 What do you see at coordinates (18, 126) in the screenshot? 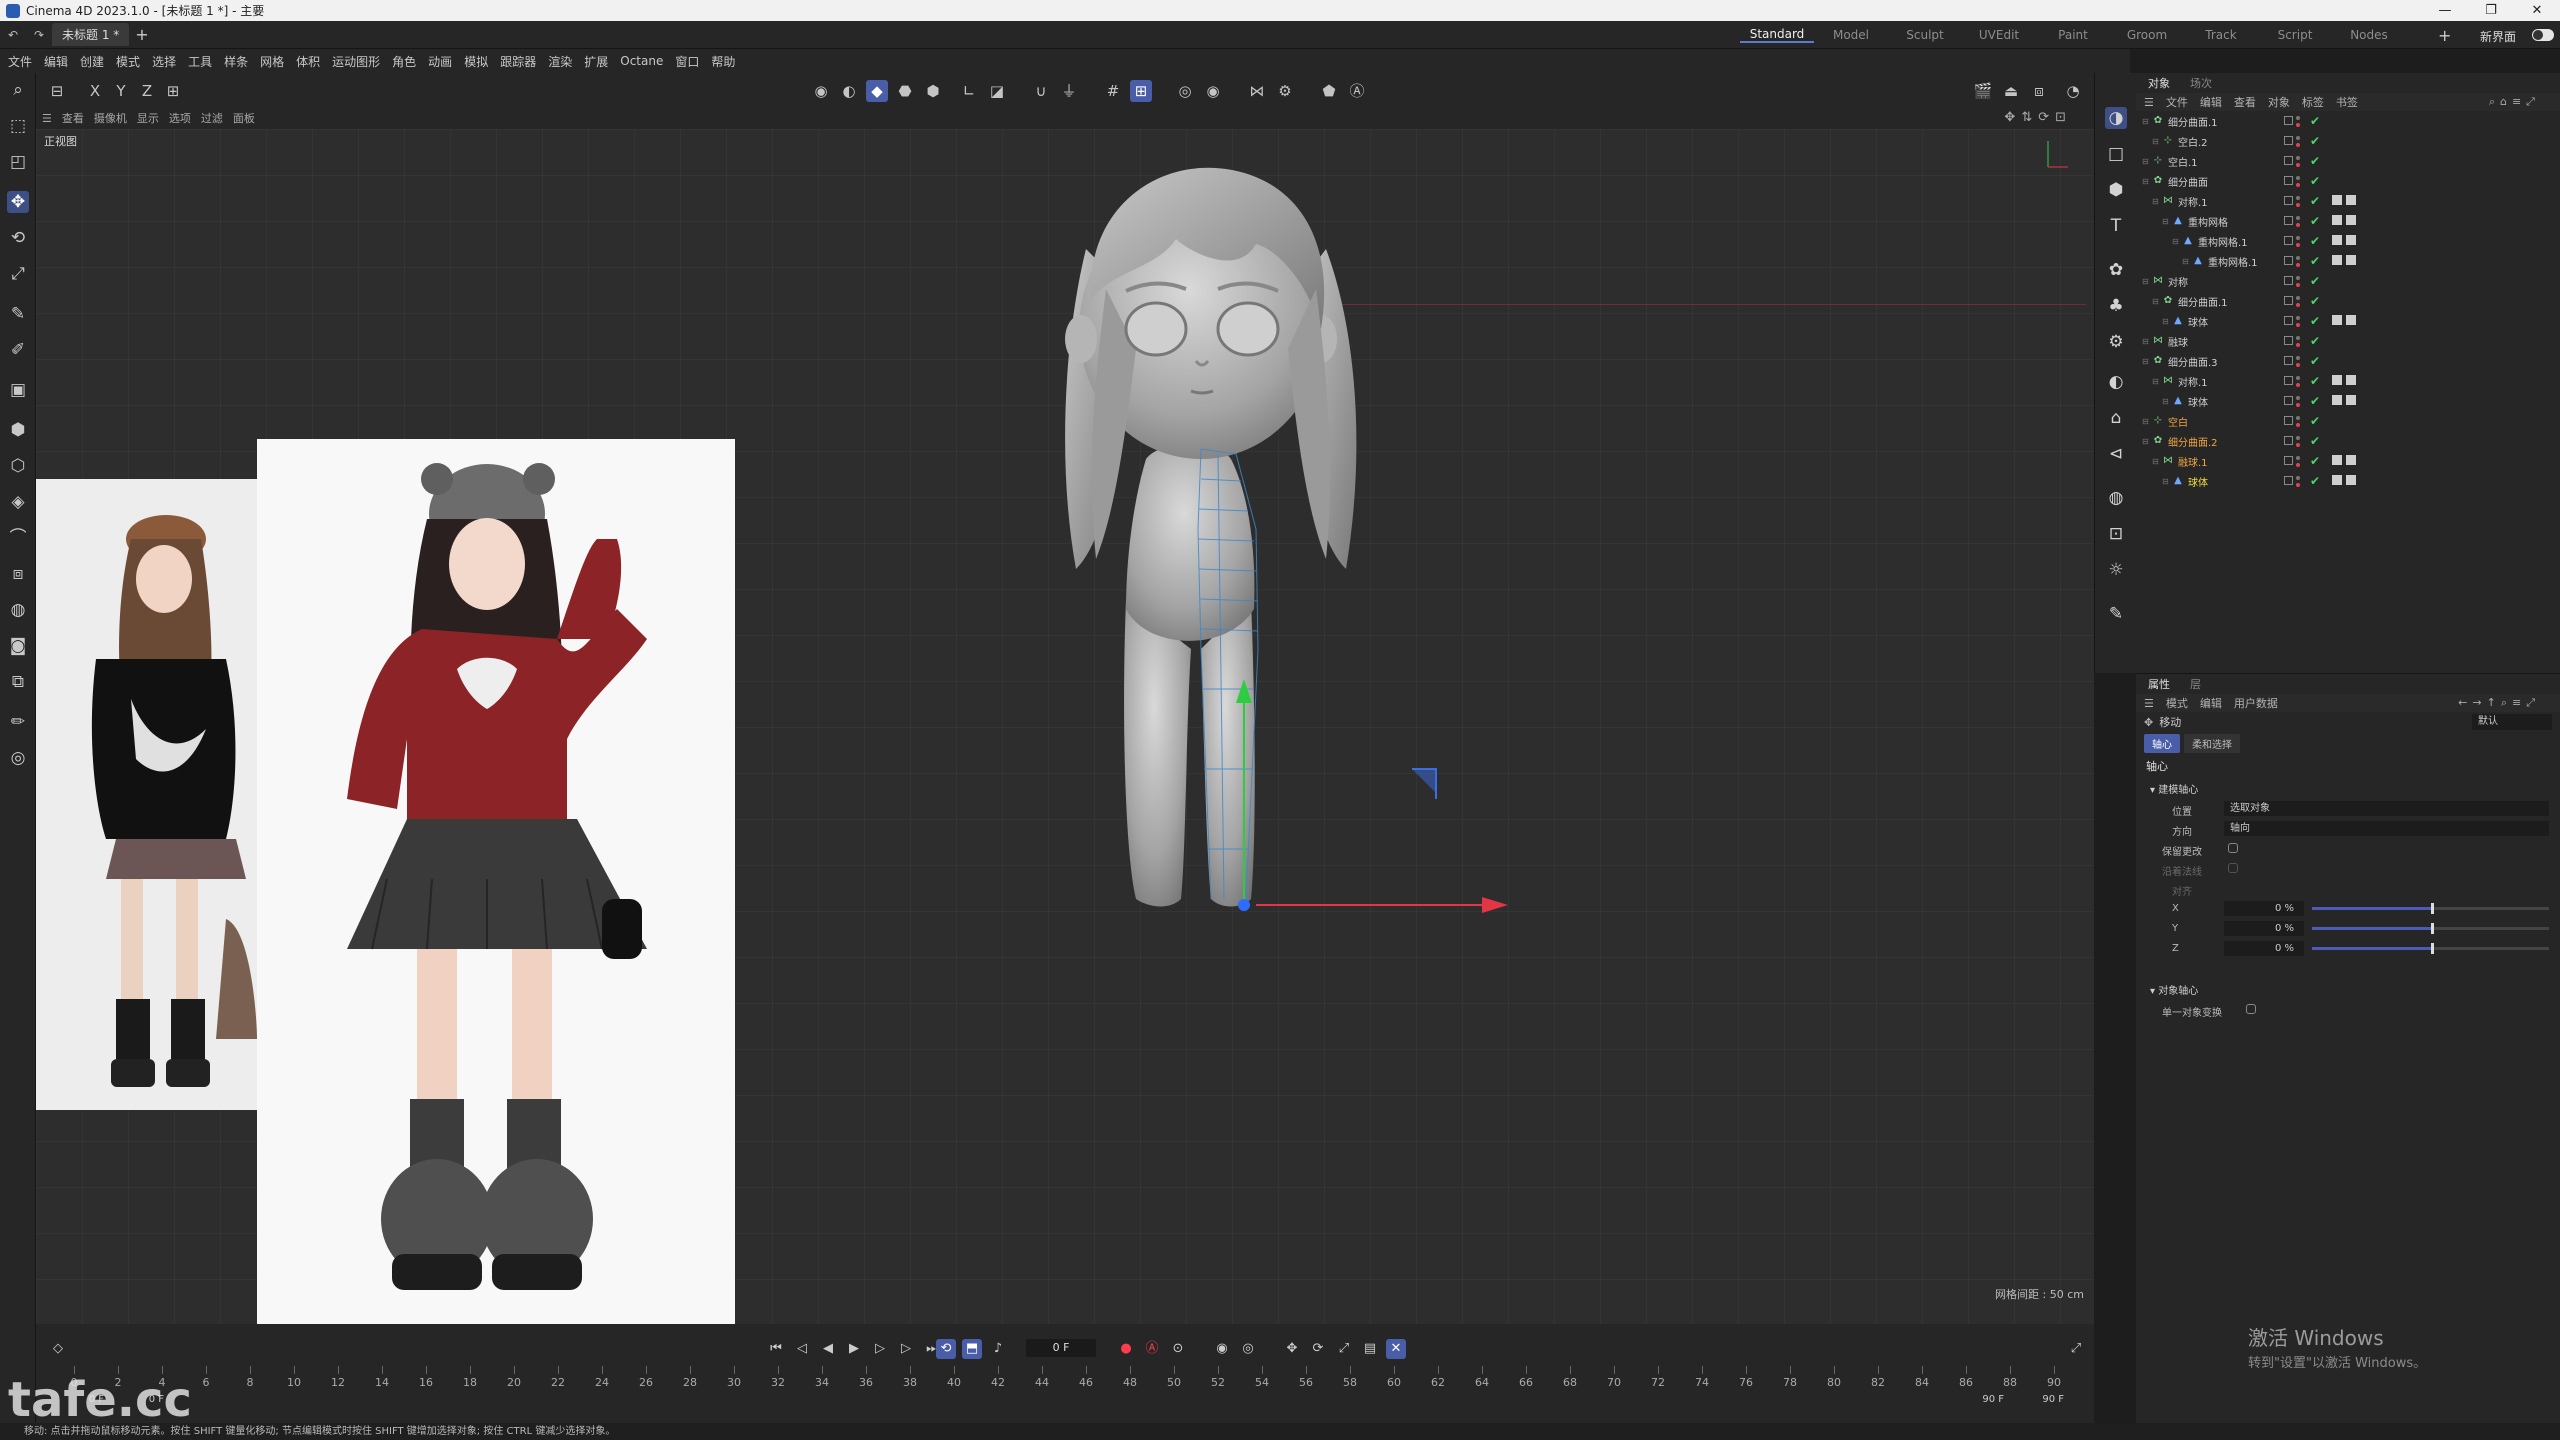
I see `live-selection-icon: ⬚` at bounding box center [18, 126].